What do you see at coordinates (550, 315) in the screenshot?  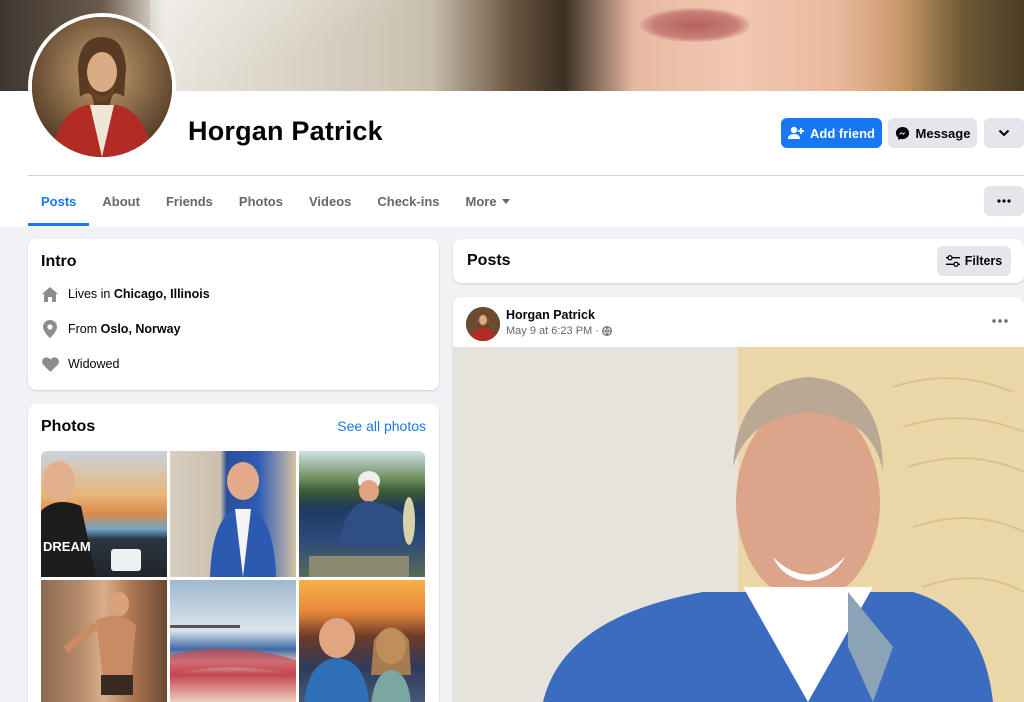 I see `post-author-name: Horgan Patrick` at bounding box center [550, 315].